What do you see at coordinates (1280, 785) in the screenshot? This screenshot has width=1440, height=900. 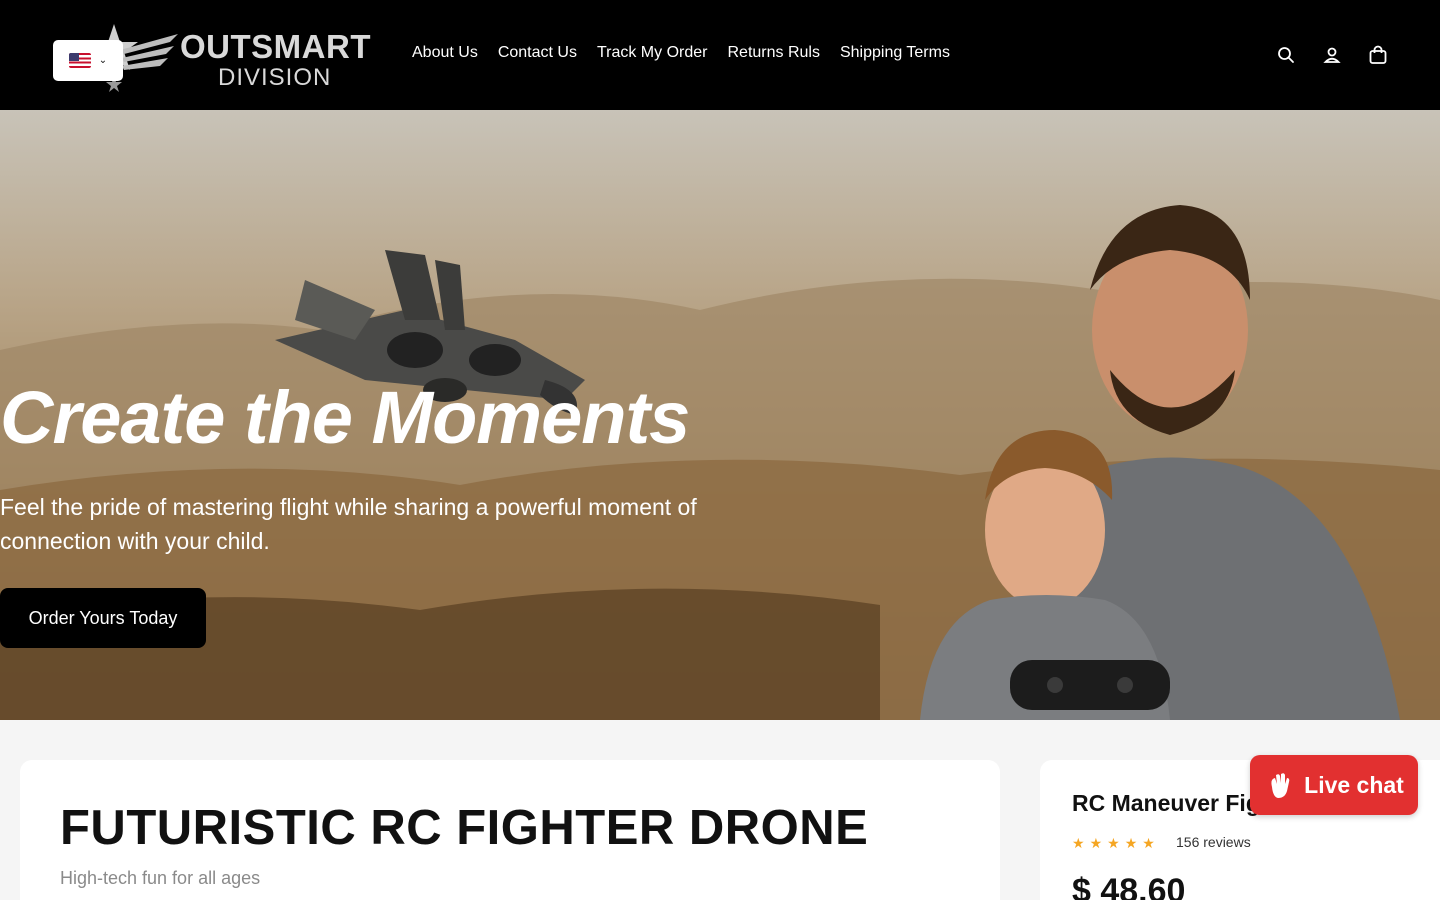 I see `waving-hand-icon` at bounding box center [1280, 785].